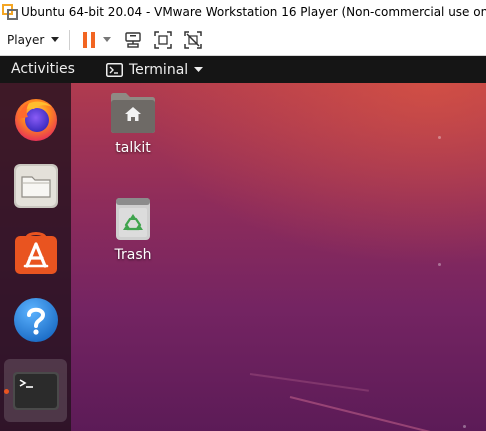 The width and height of the screenshot is (486, 431). Describe the element at coordinates (6, 391) in the screenshot. I see `running-indicator` at that location.